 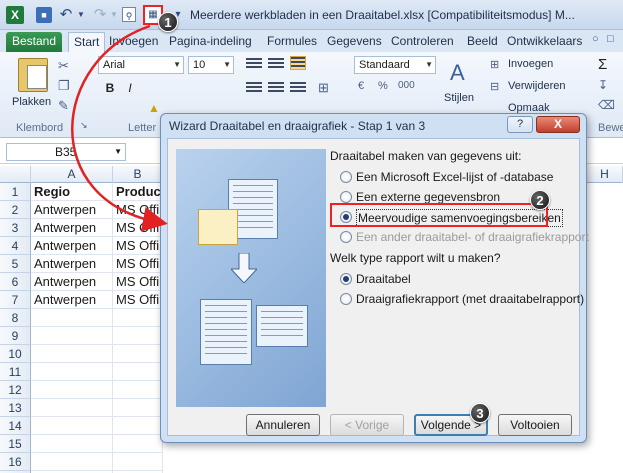 What do you see at coordinates (72, 174) in the screenshot?
I see `column-header-a: A` at bounding box center [72, 174].